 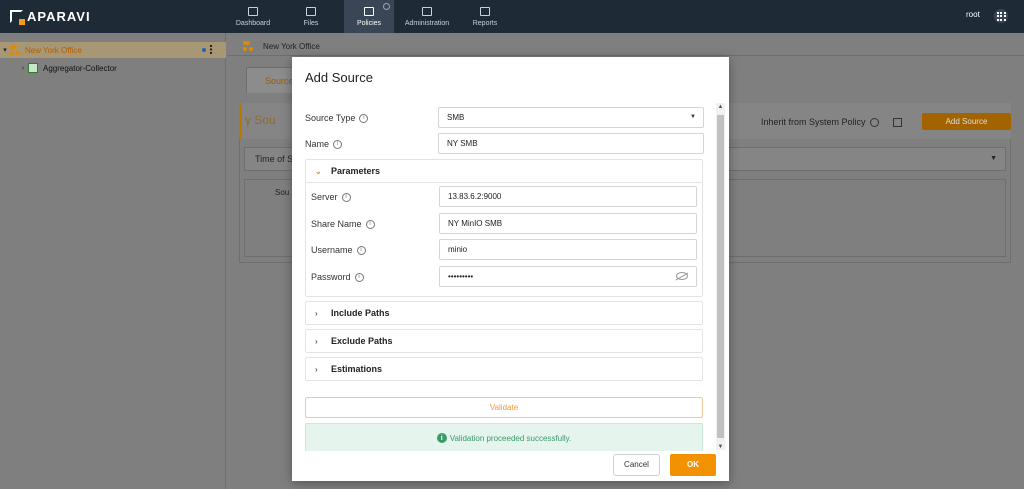 I want to click on chevron-down-icon: ▾, so click(x=5, y=50).